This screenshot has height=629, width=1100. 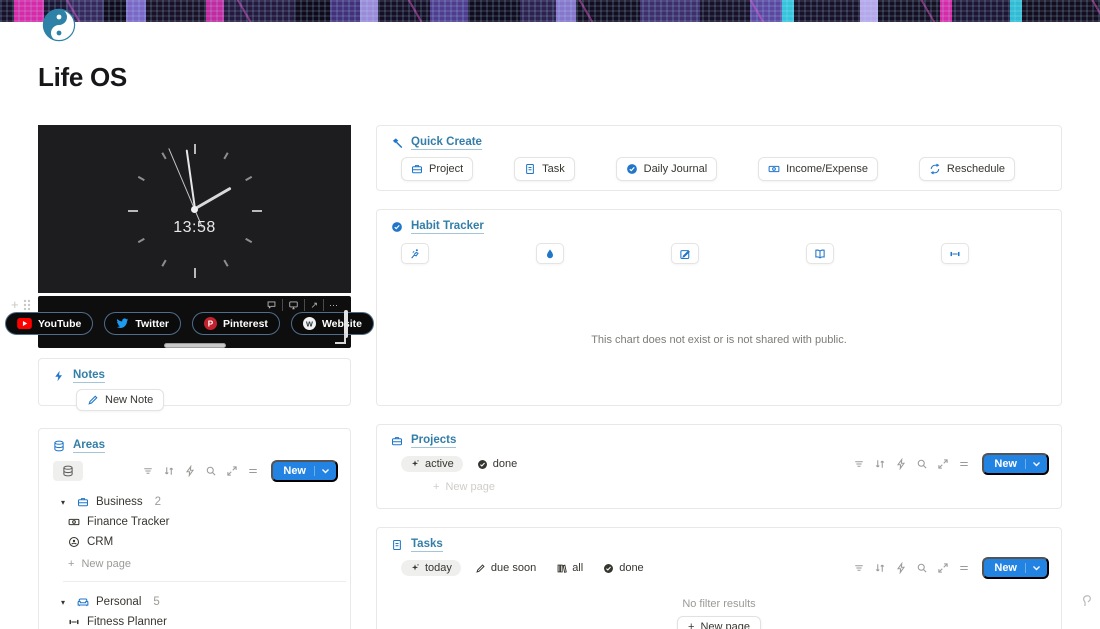 What do you see at coordinates (437, 169) in the screenshot?
I see `create-project-button: Project` at bounding box center [437, 169].